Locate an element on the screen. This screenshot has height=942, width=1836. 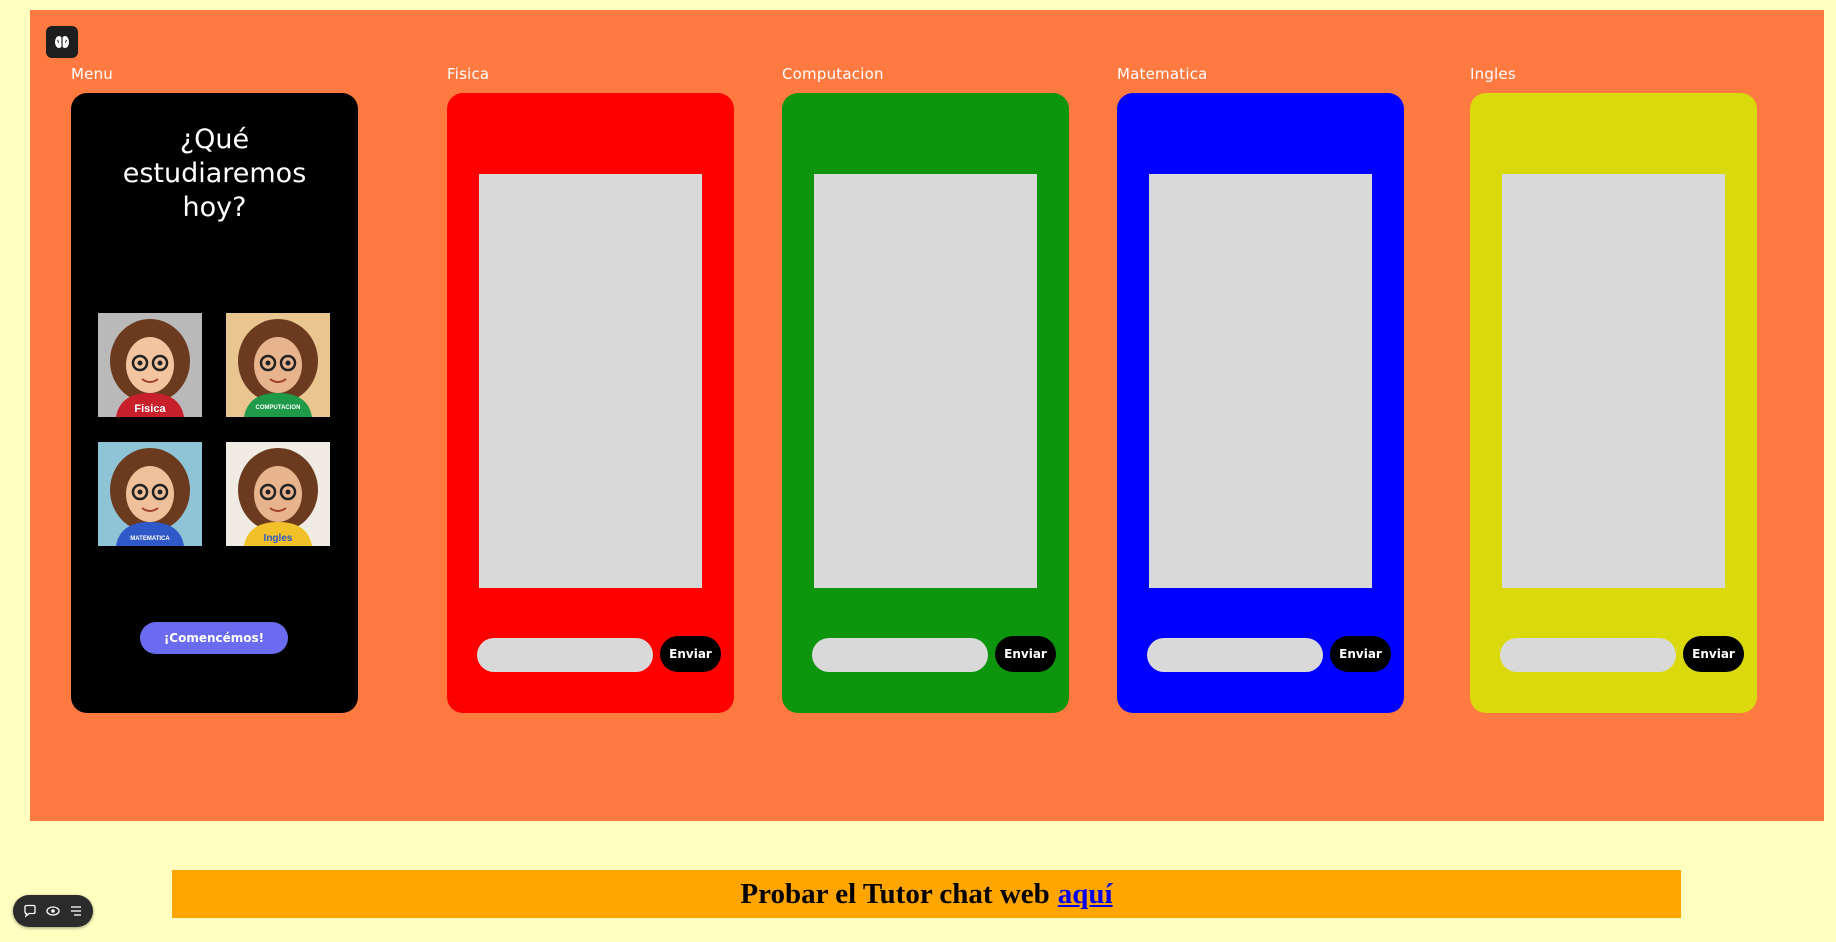
tutor-banner: Probar el Tutor chat web aquí is located at coordinates (926, 894).